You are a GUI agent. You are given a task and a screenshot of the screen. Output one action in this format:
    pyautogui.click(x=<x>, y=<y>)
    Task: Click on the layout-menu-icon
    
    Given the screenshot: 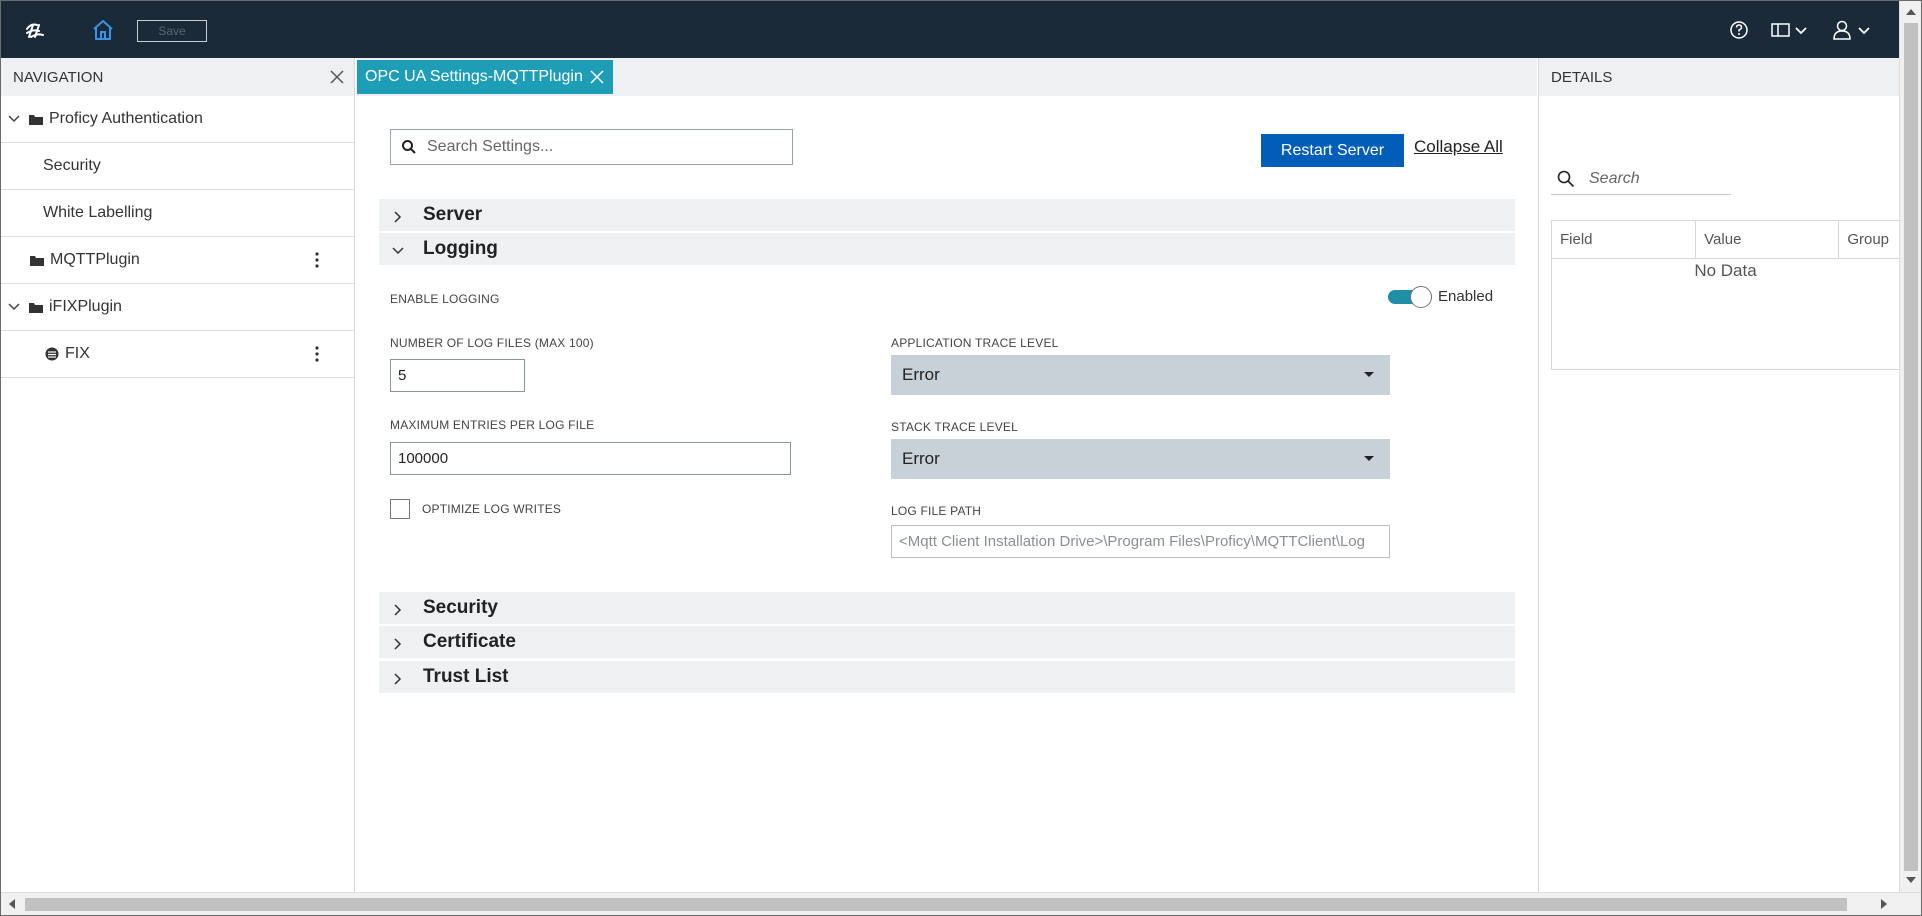 What is the action you would take?
    pyautogui.click(x=1791, y=30)
    